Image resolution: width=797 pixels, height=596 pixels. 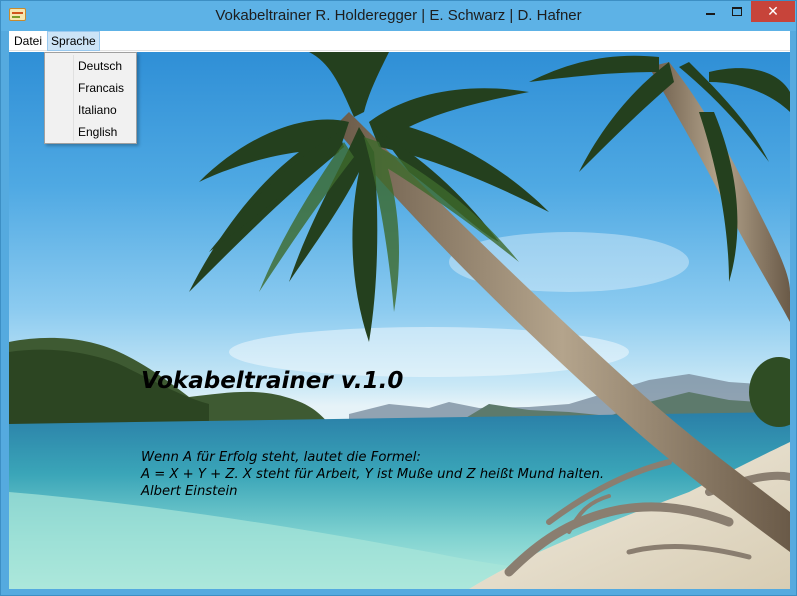 I want to click on minimize-icon, so click(x=710, y=13).